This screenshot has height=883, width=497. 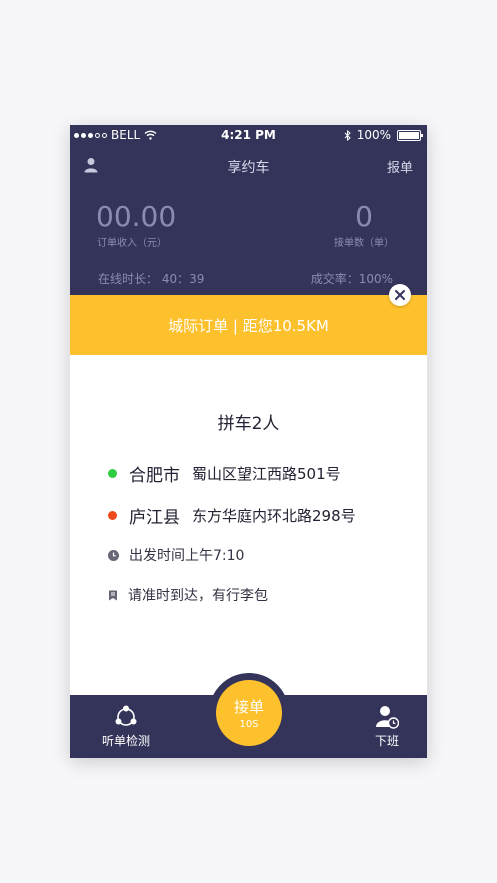 I want to click on page-title: 享约车, so click(x=248, y=168).